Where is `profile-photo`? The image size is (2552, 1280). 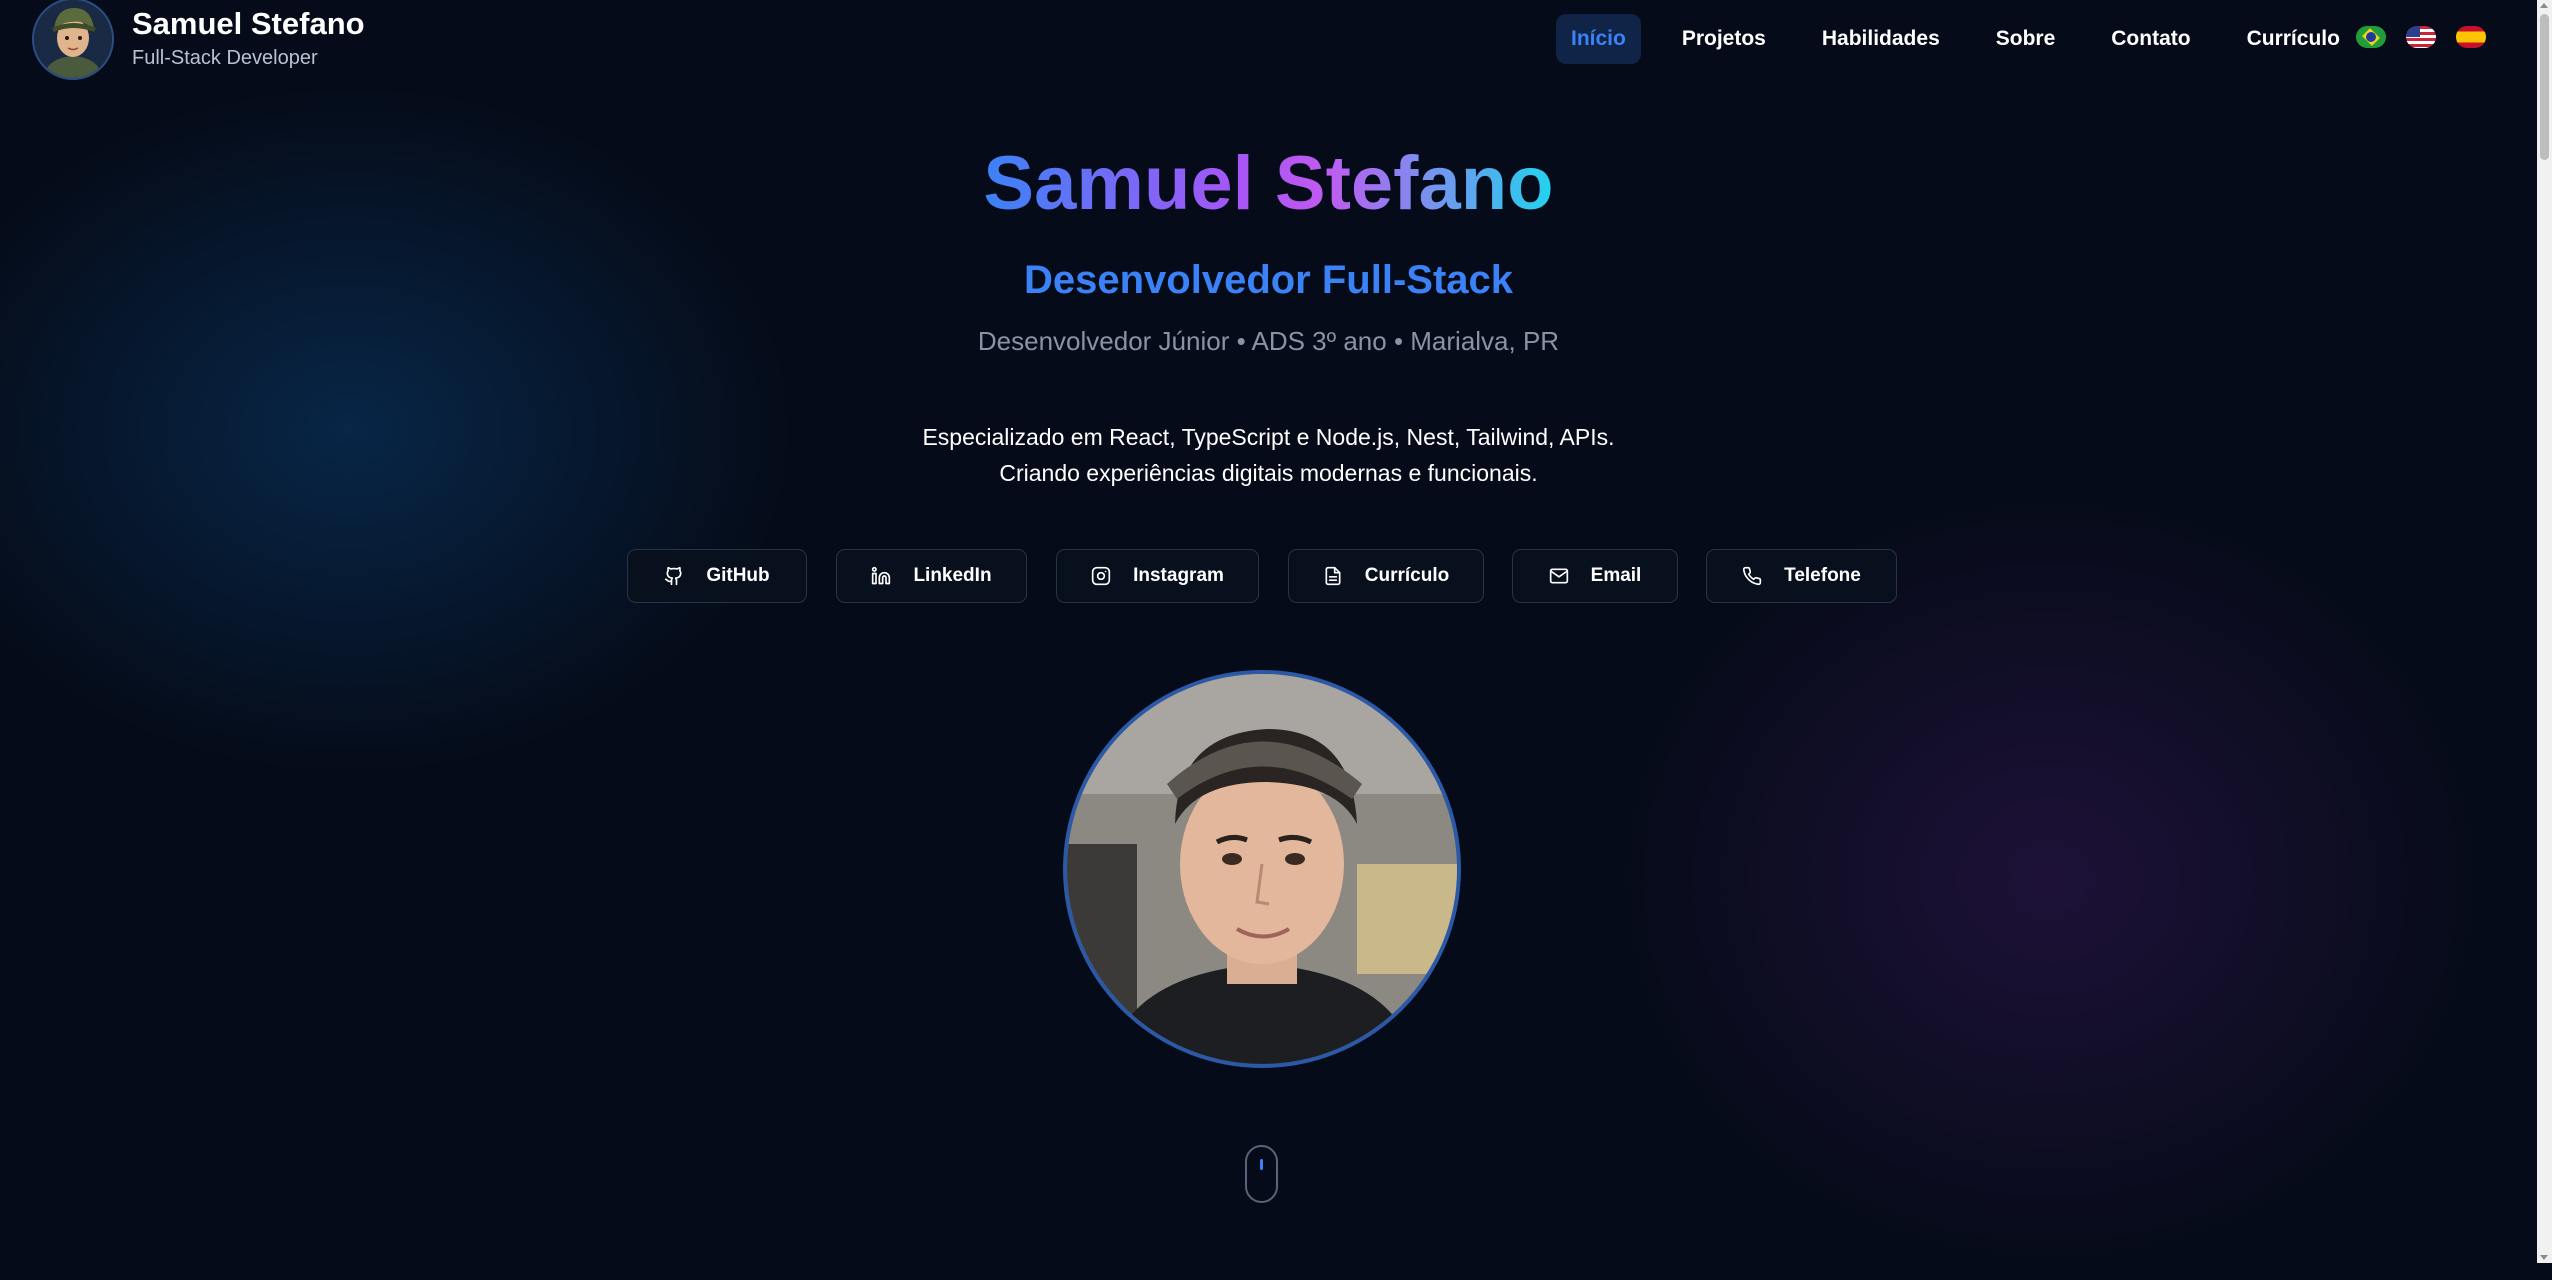
profile-photo is located at coordinates (1262, 869).